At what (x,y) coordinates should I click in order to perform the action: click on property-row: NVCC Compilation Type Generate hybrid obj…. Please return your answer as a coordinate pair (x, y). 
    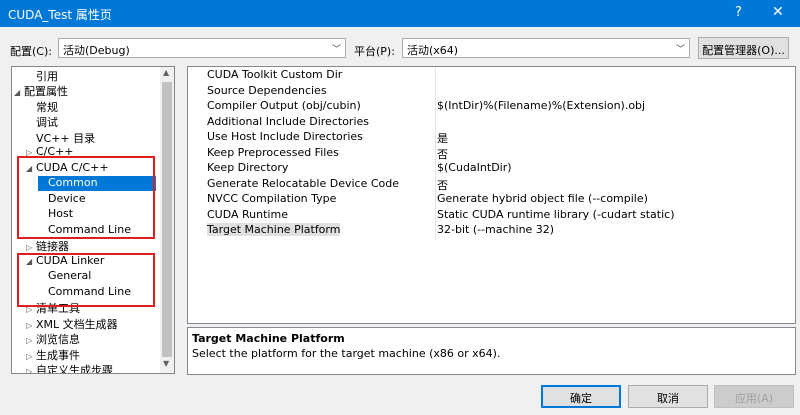
    Looking at the image, I should click on (491, 199).